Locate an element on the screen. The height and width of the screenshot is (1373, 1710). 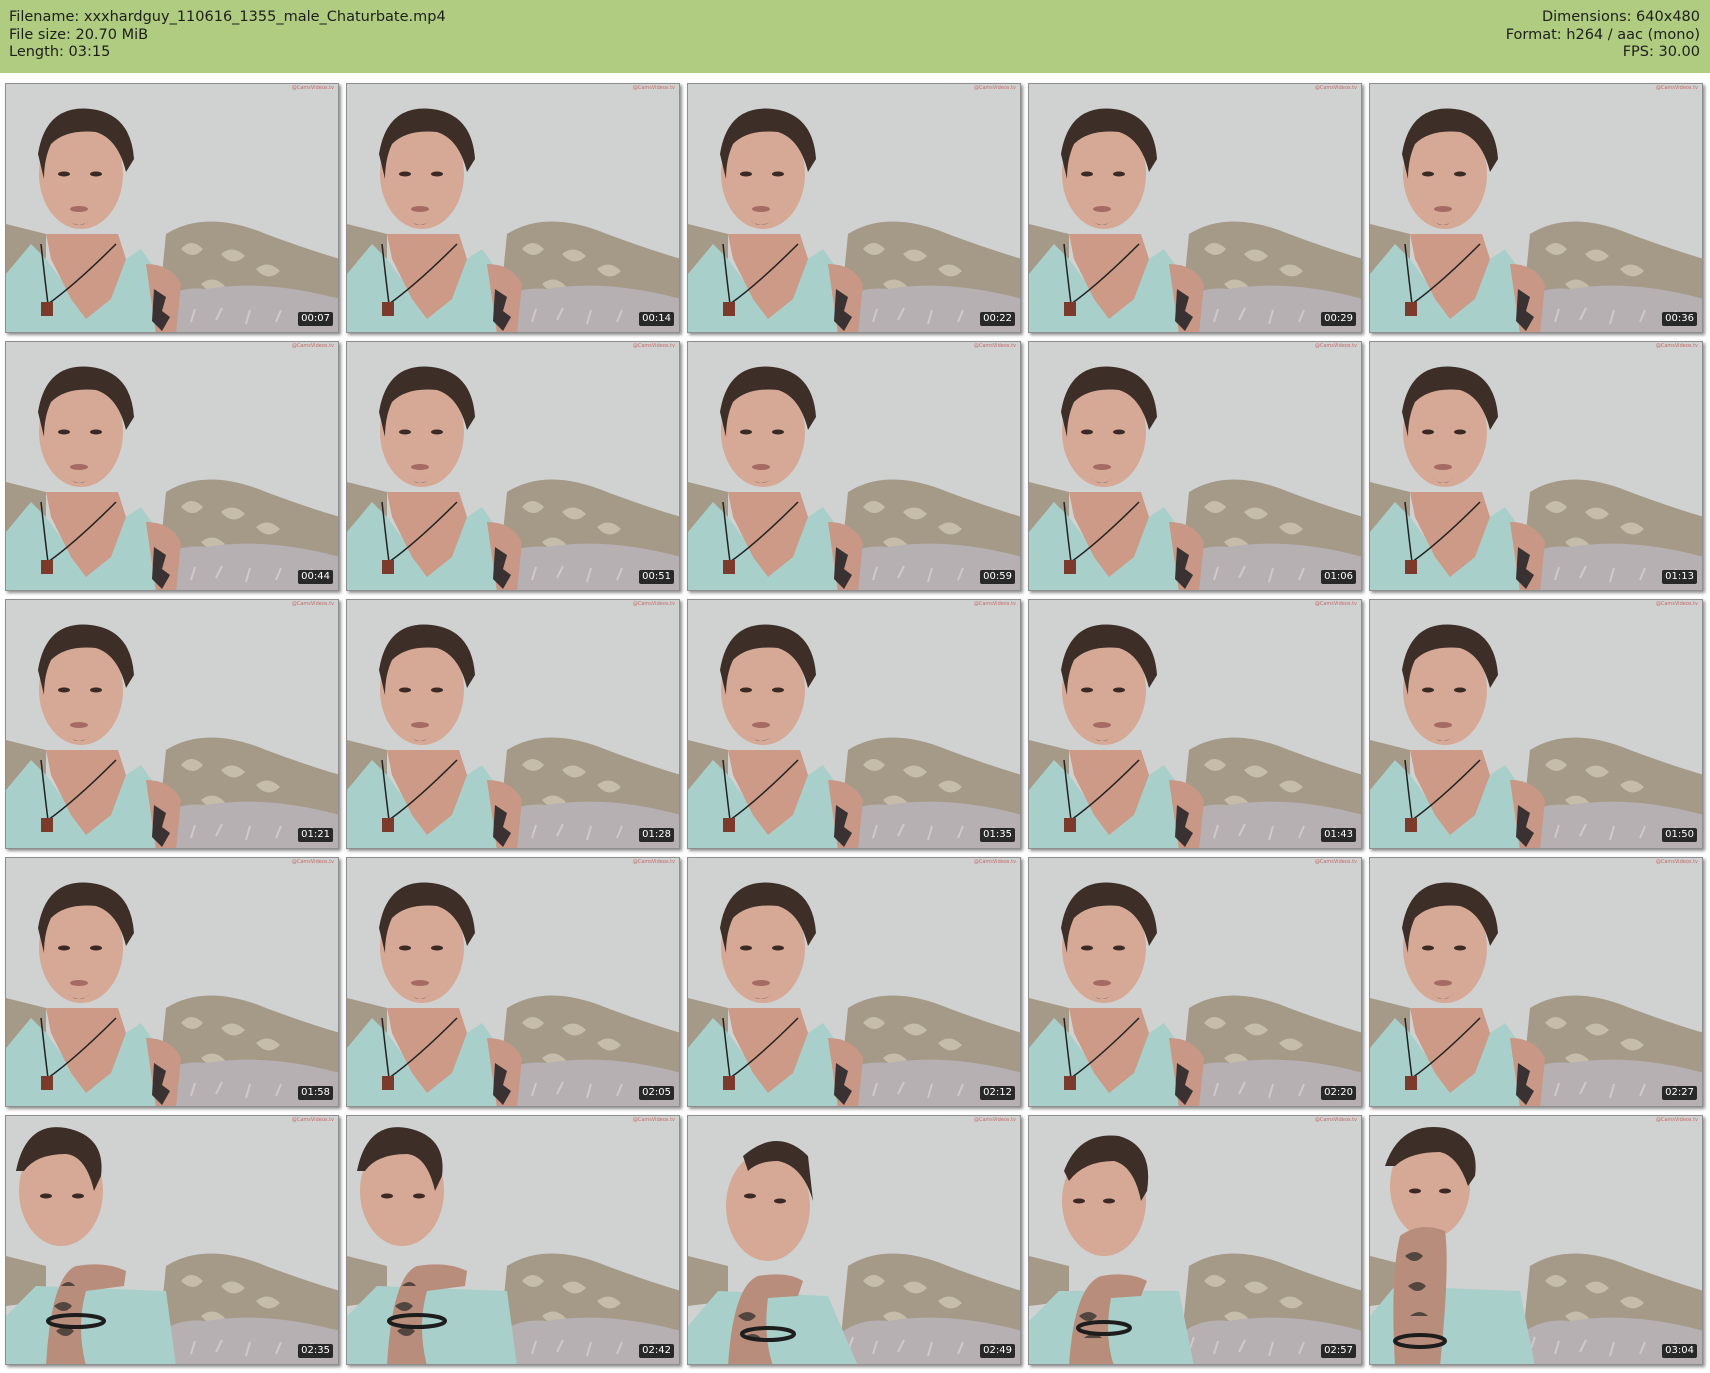
thumbnail-timestamp: 00:29 is located at coordinates (1338, 319).